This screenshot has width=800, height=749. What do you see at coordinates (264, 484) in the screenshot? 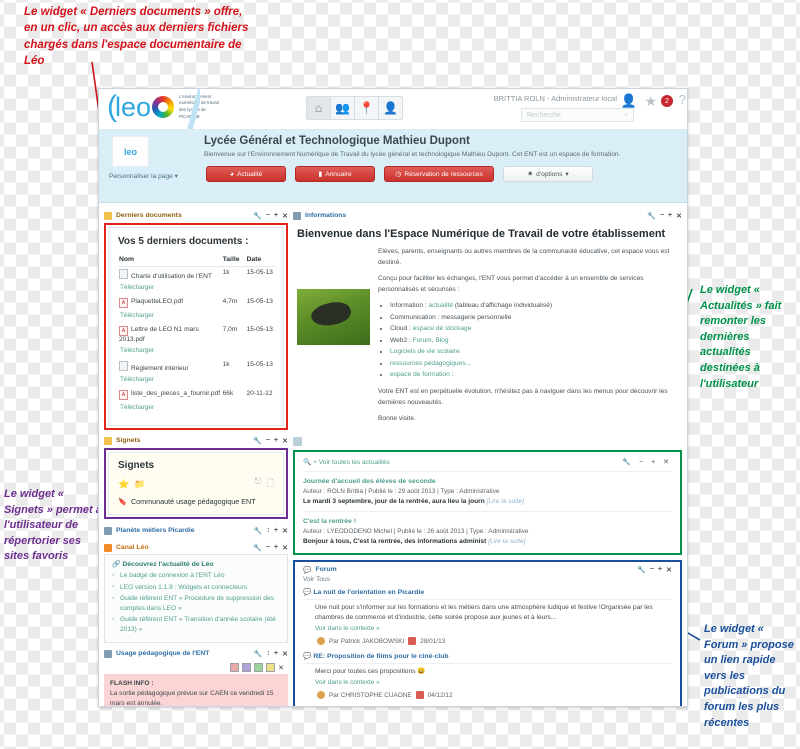
I see `signets-right-tools: ⎋ 🗋` at bounding box center [264, 484].